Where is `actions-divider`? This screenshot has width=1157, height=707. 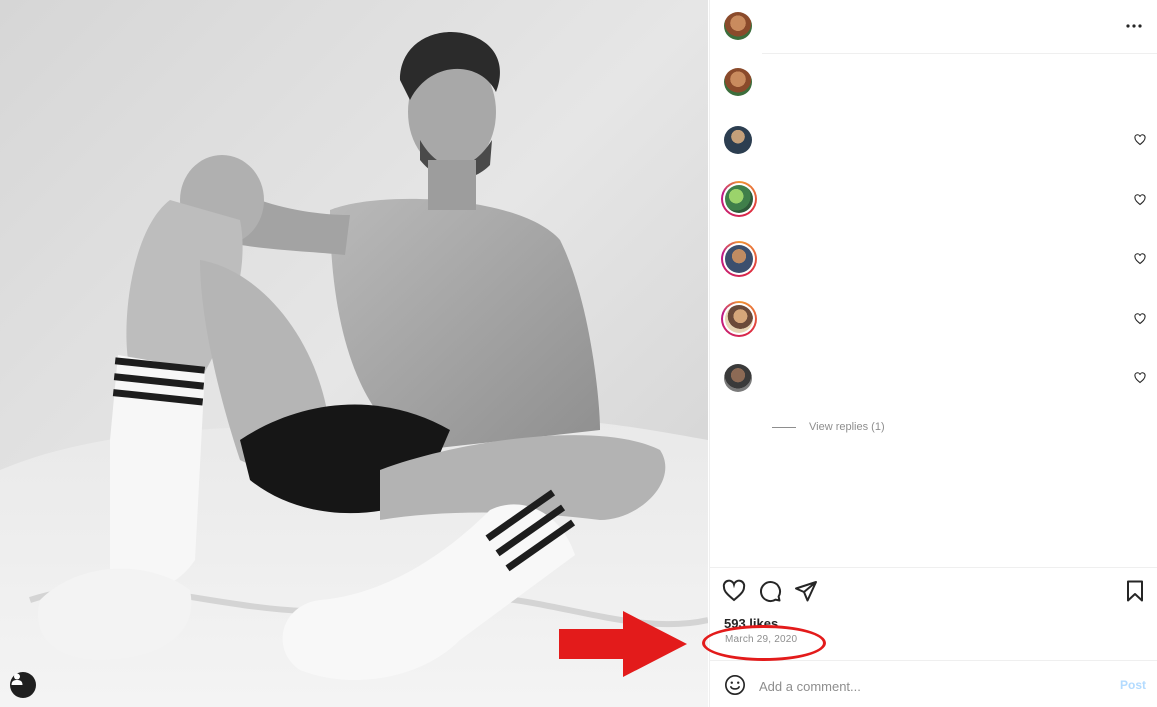
actions-divider is located at coordinates (933, 567).